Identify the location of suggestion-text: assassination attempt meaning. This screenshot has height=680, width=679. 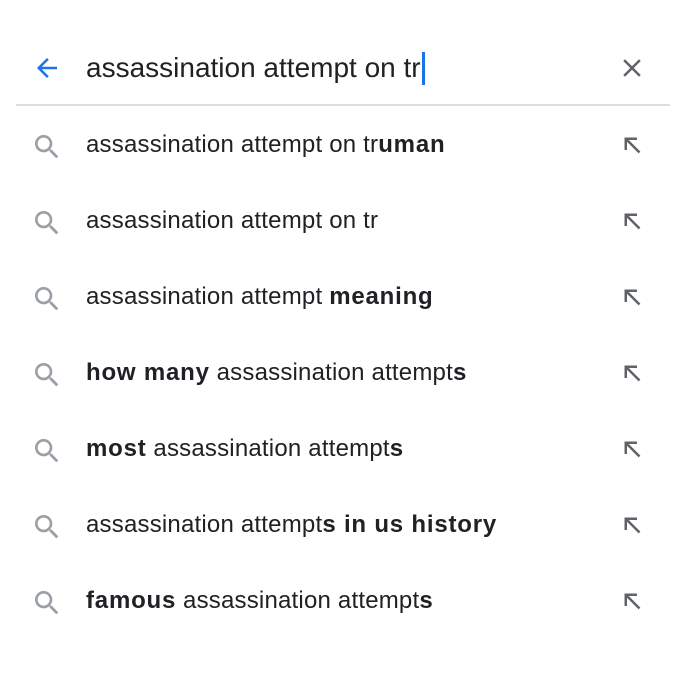
(260, 297).